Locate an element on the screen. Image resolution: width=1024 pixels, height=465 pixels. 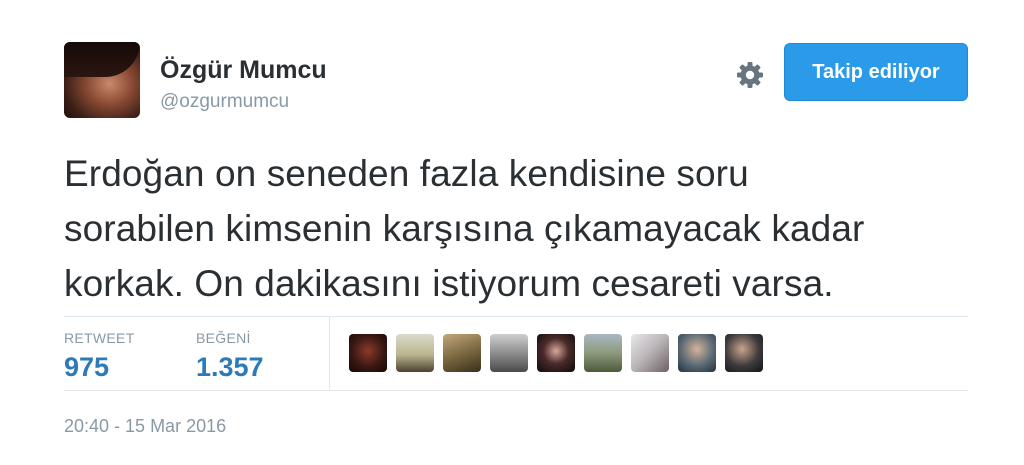
author-display-name: Özgür Mumcu is located at coordinates (243, 70).